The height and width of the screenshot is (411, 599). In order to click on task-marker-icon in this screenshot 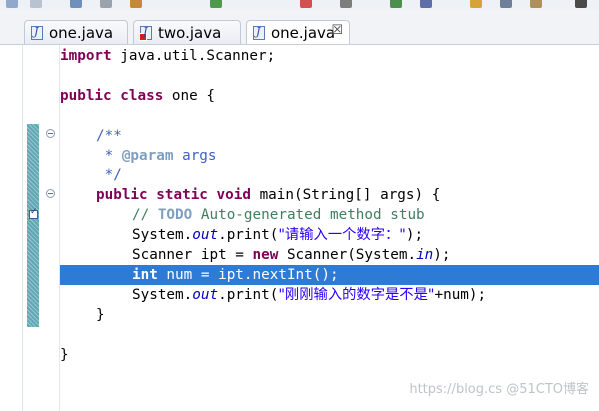, I will do `click(33, 213)`.